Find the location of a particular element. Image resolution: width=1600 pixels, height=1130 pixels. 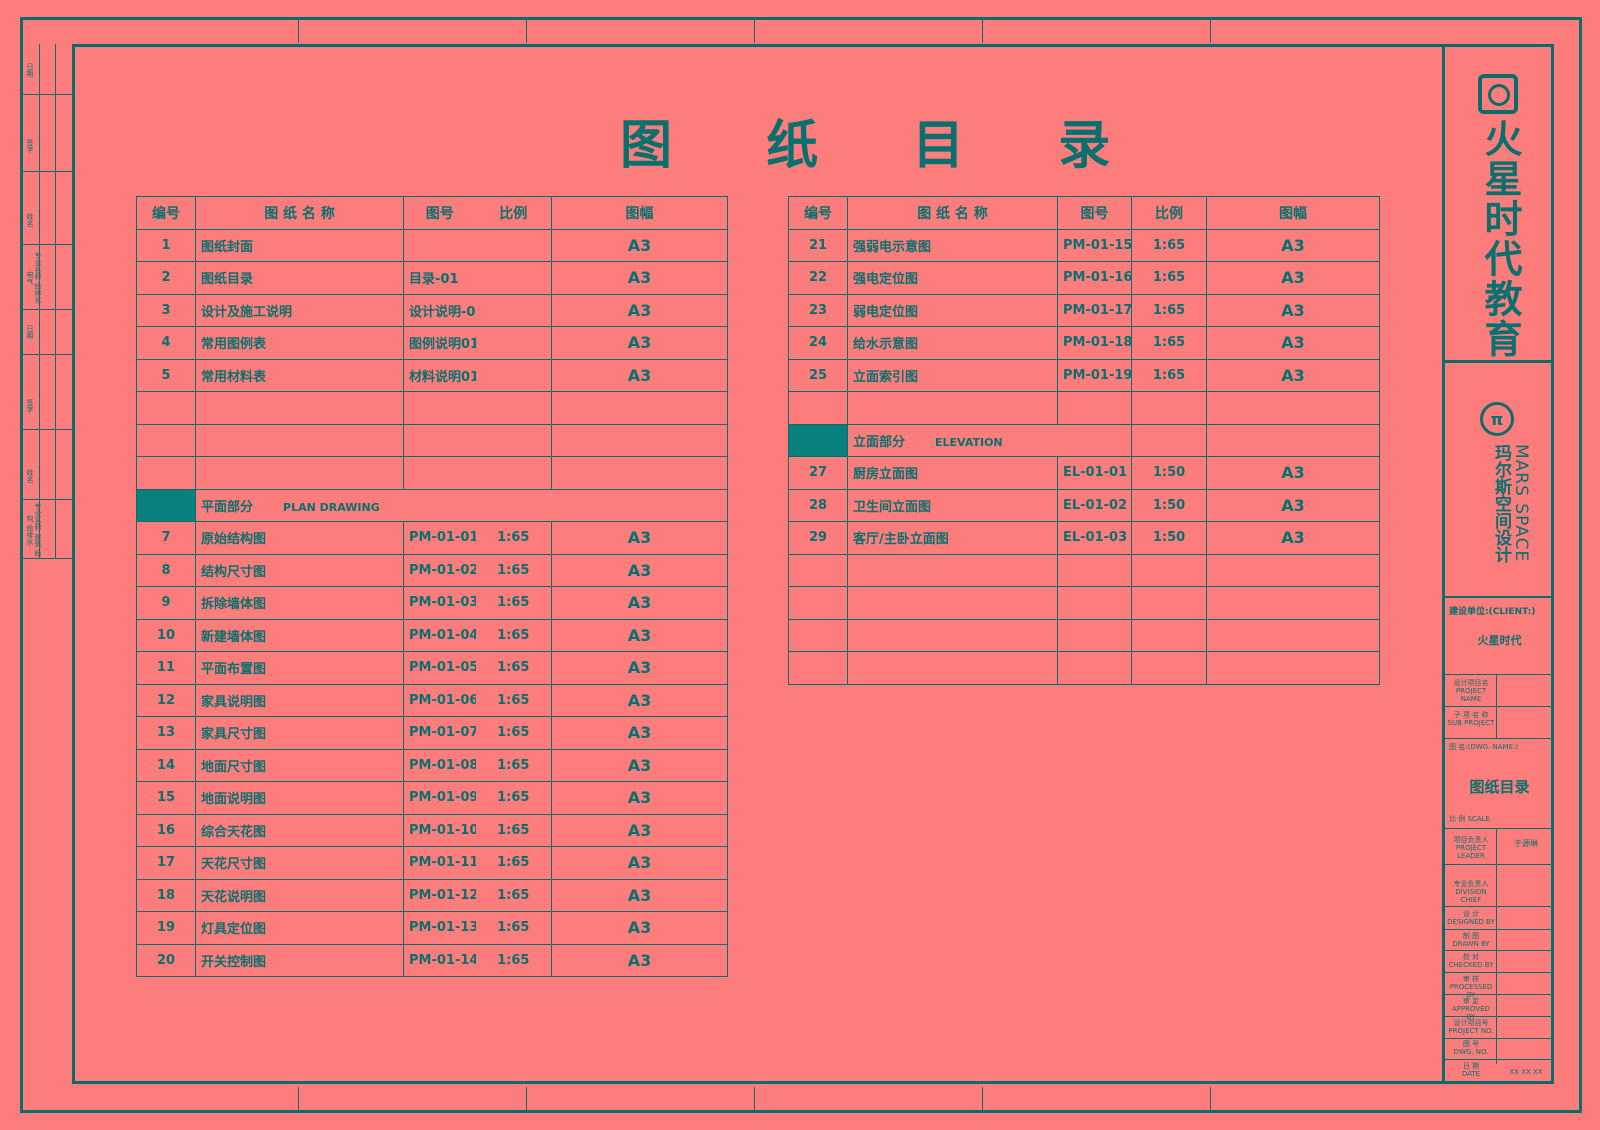

table-row: 2 图纸目录 目录-01 A3 is located at coordinates (432, 278).